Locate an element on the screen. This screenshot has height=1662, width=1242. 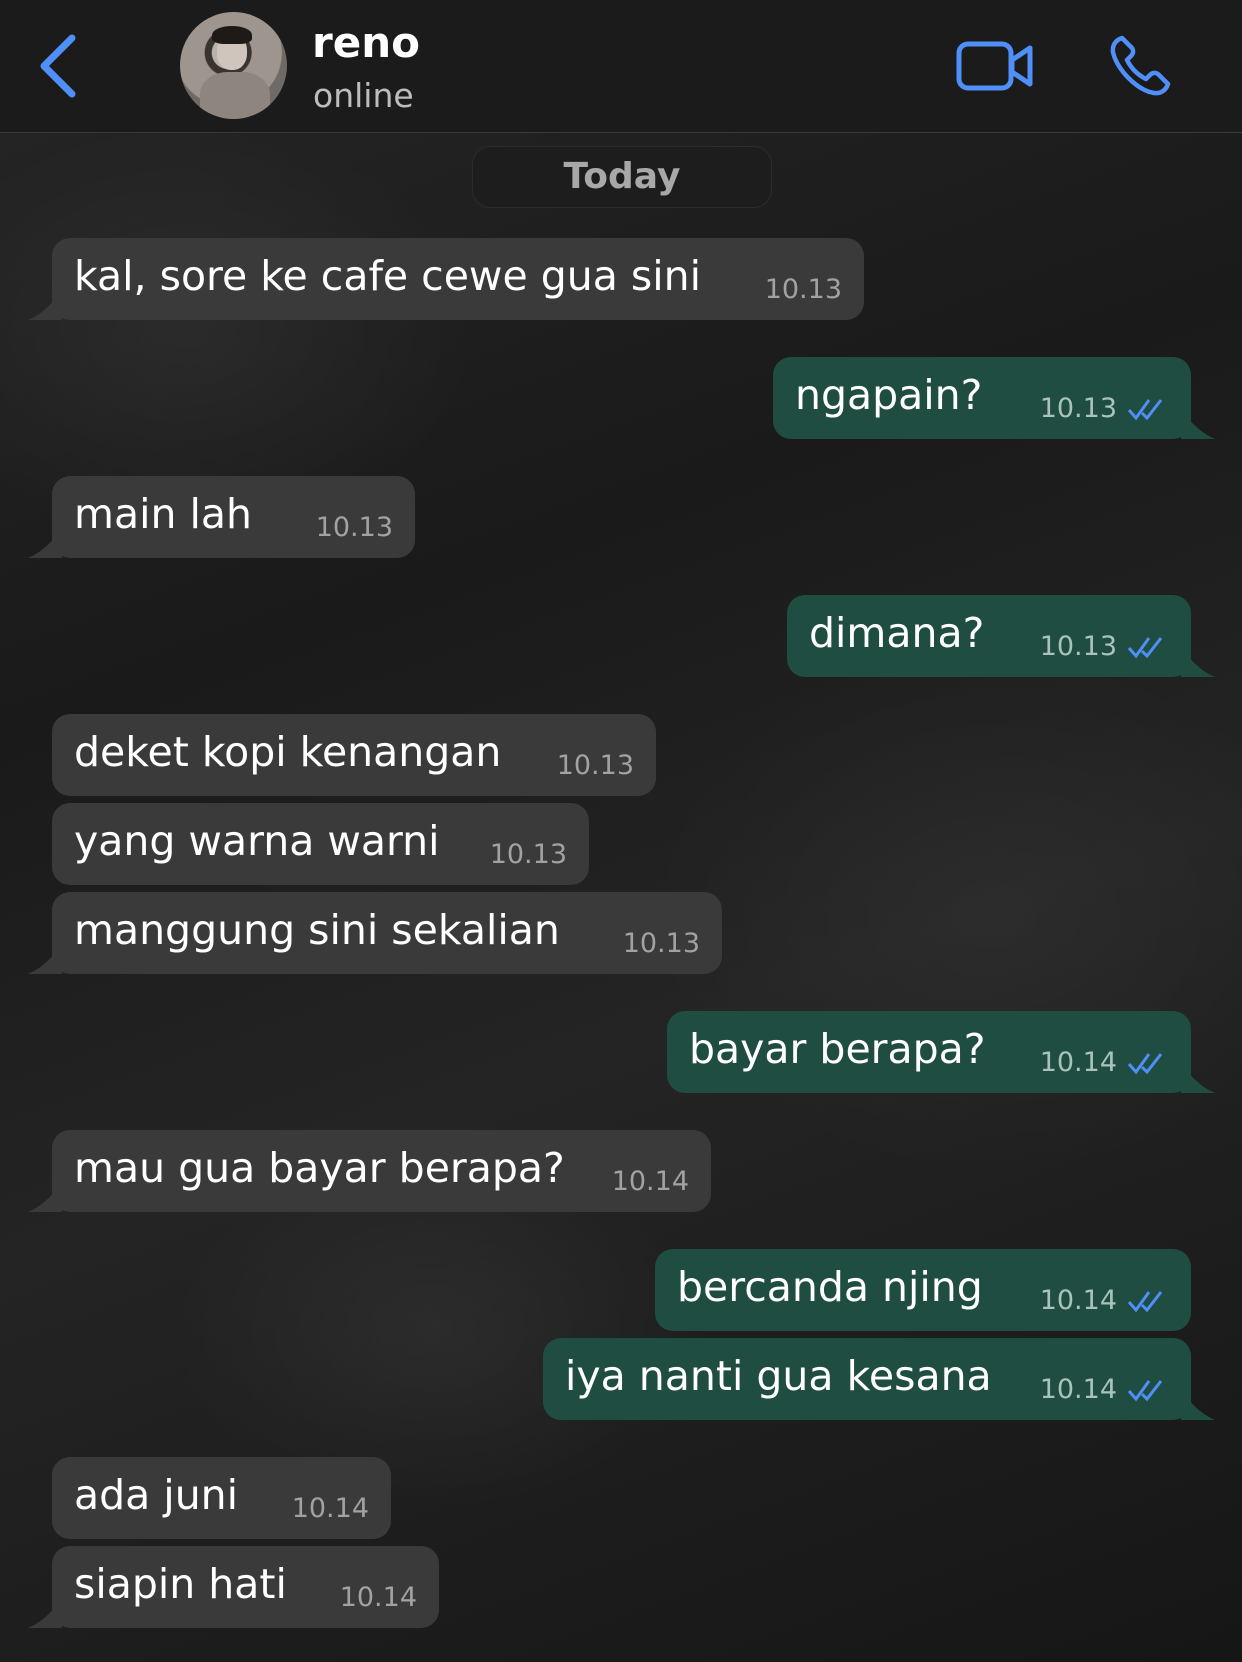
message-incoming: kal, sore ke cafe cewe gua sini 10.13 is located at coordinates (446, 279).